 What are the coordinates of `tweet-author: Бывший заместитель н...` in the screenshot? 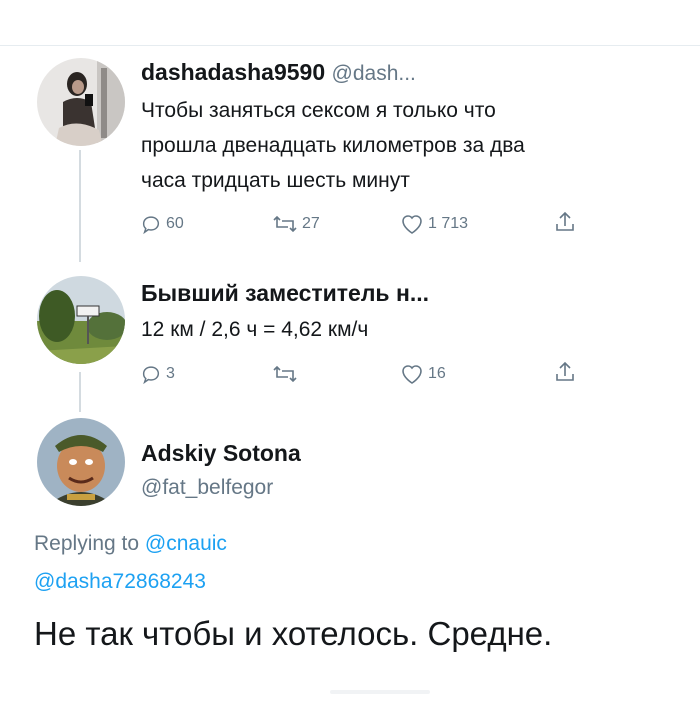 It's located at (285, 293).